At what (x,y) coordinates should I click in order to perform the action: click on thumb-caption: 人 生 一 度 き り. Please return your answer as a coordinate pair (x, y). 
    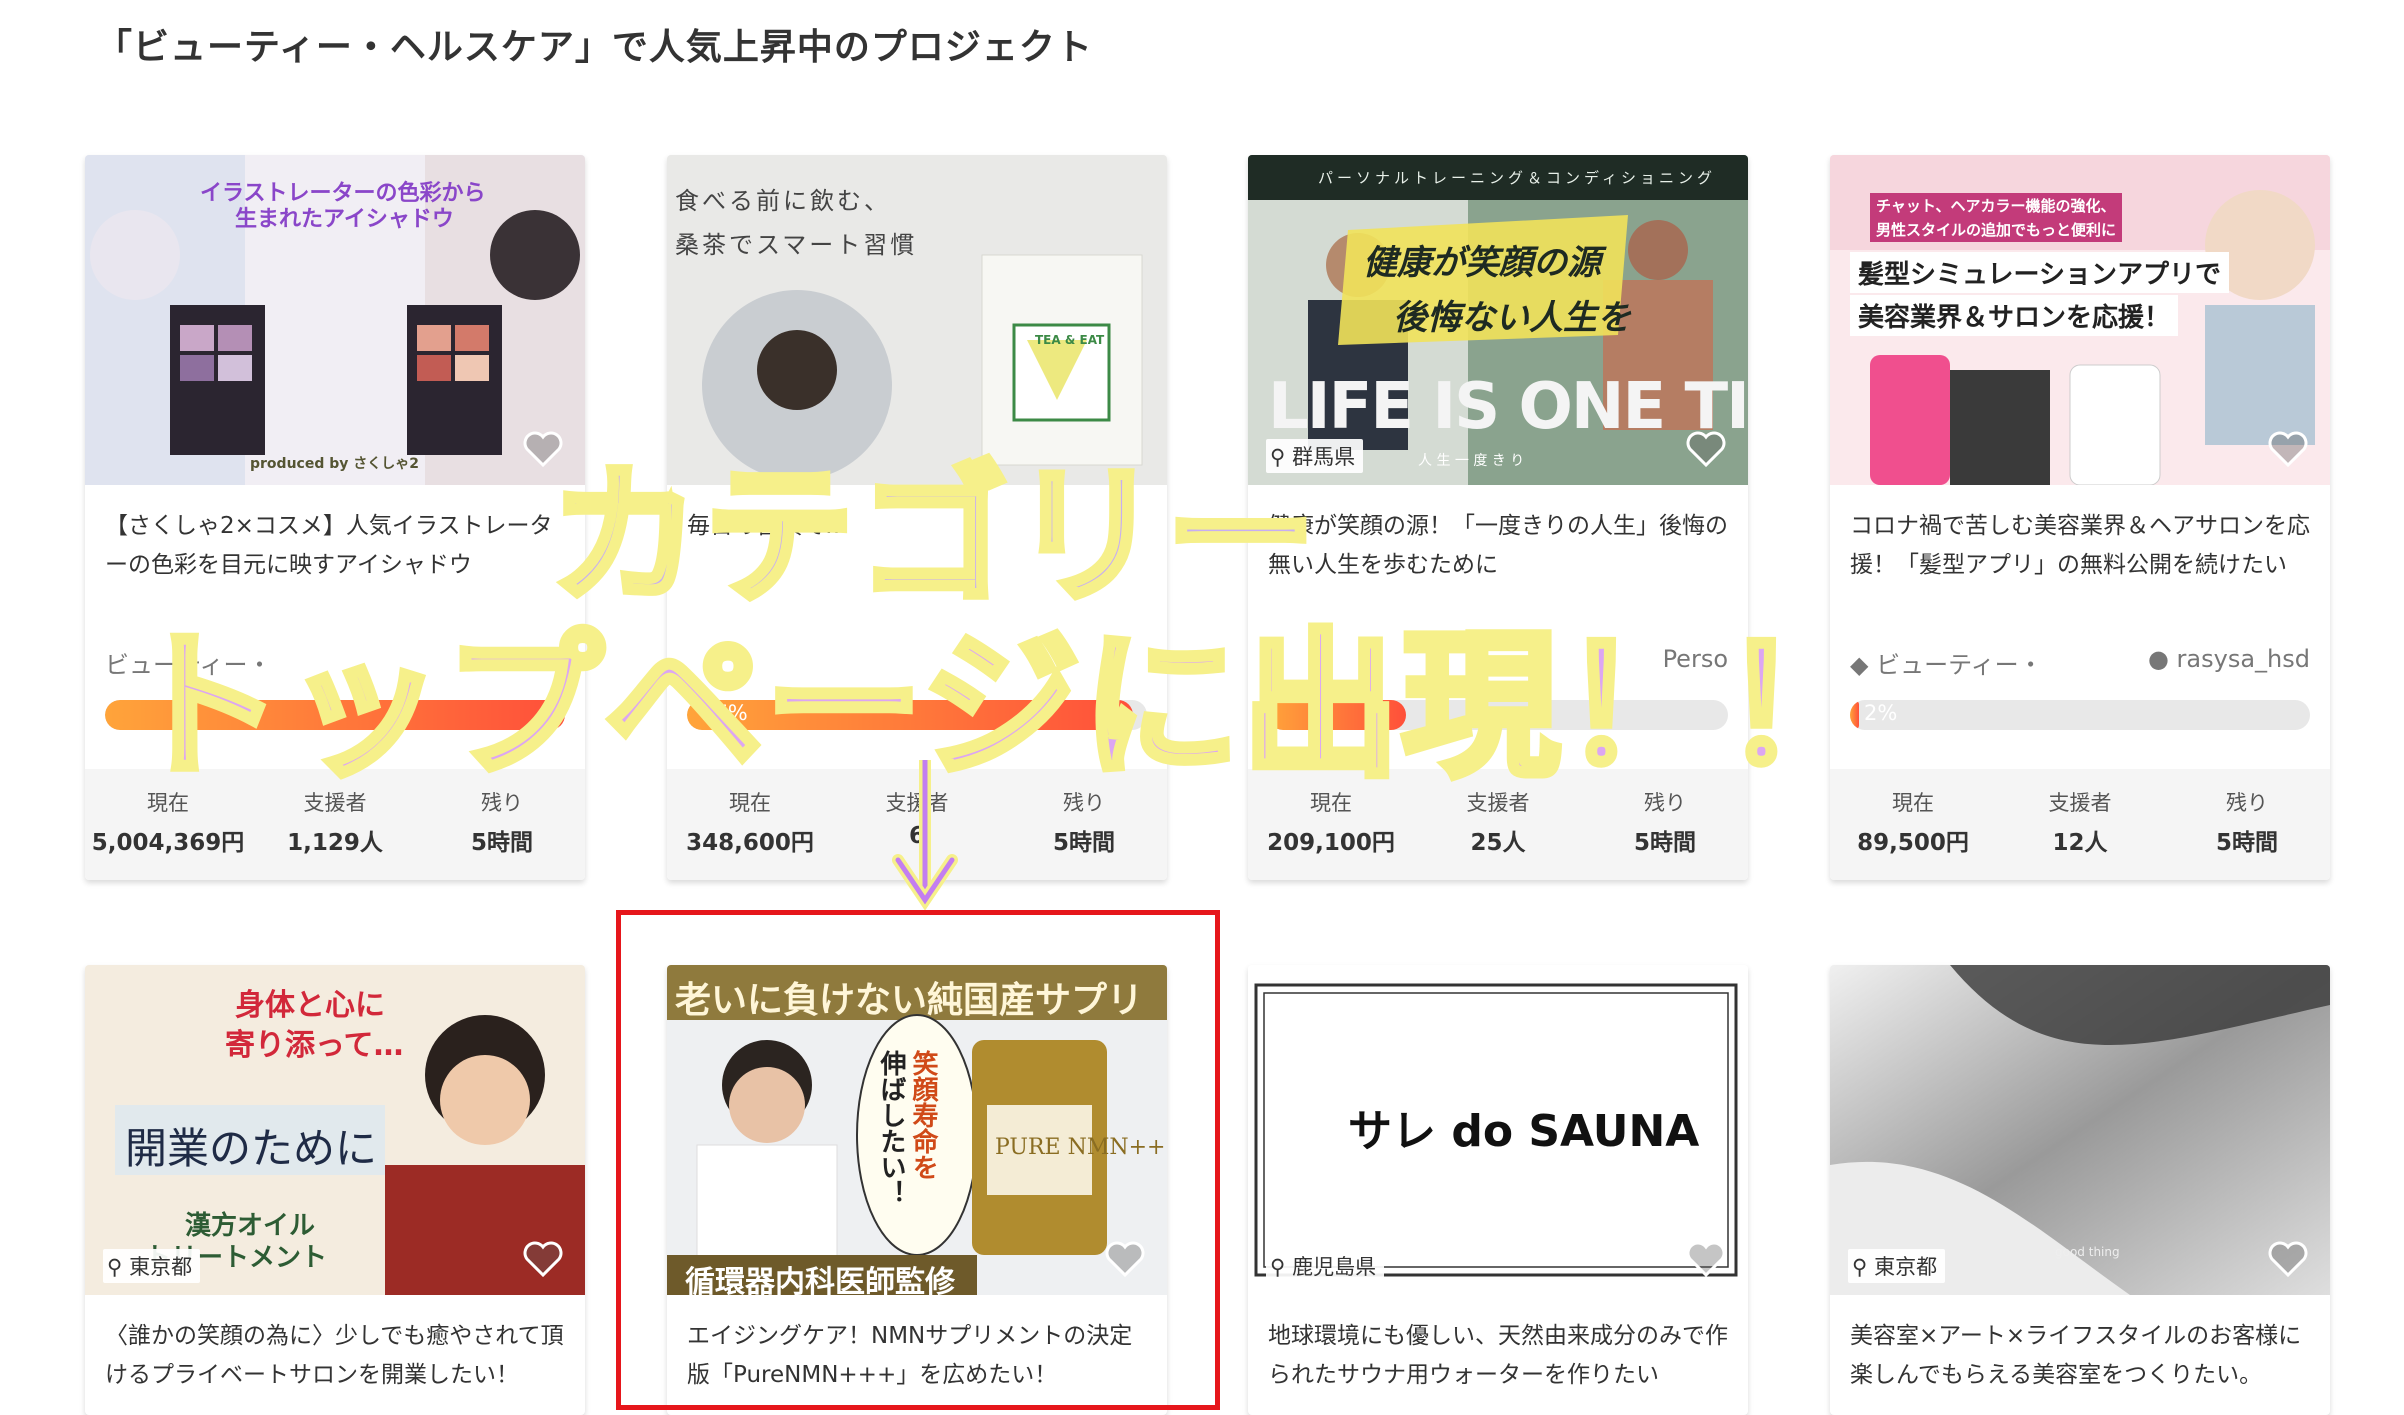
    Looking at the image, I should click on (1471, 461).